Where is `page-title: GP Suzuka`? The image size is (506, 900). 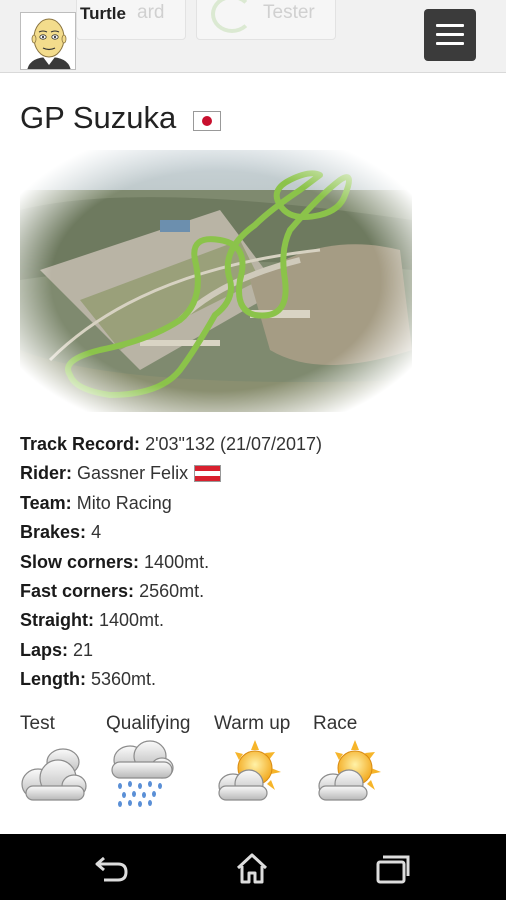
page-title: GP Suzuka is located at coordinates (98, 117).